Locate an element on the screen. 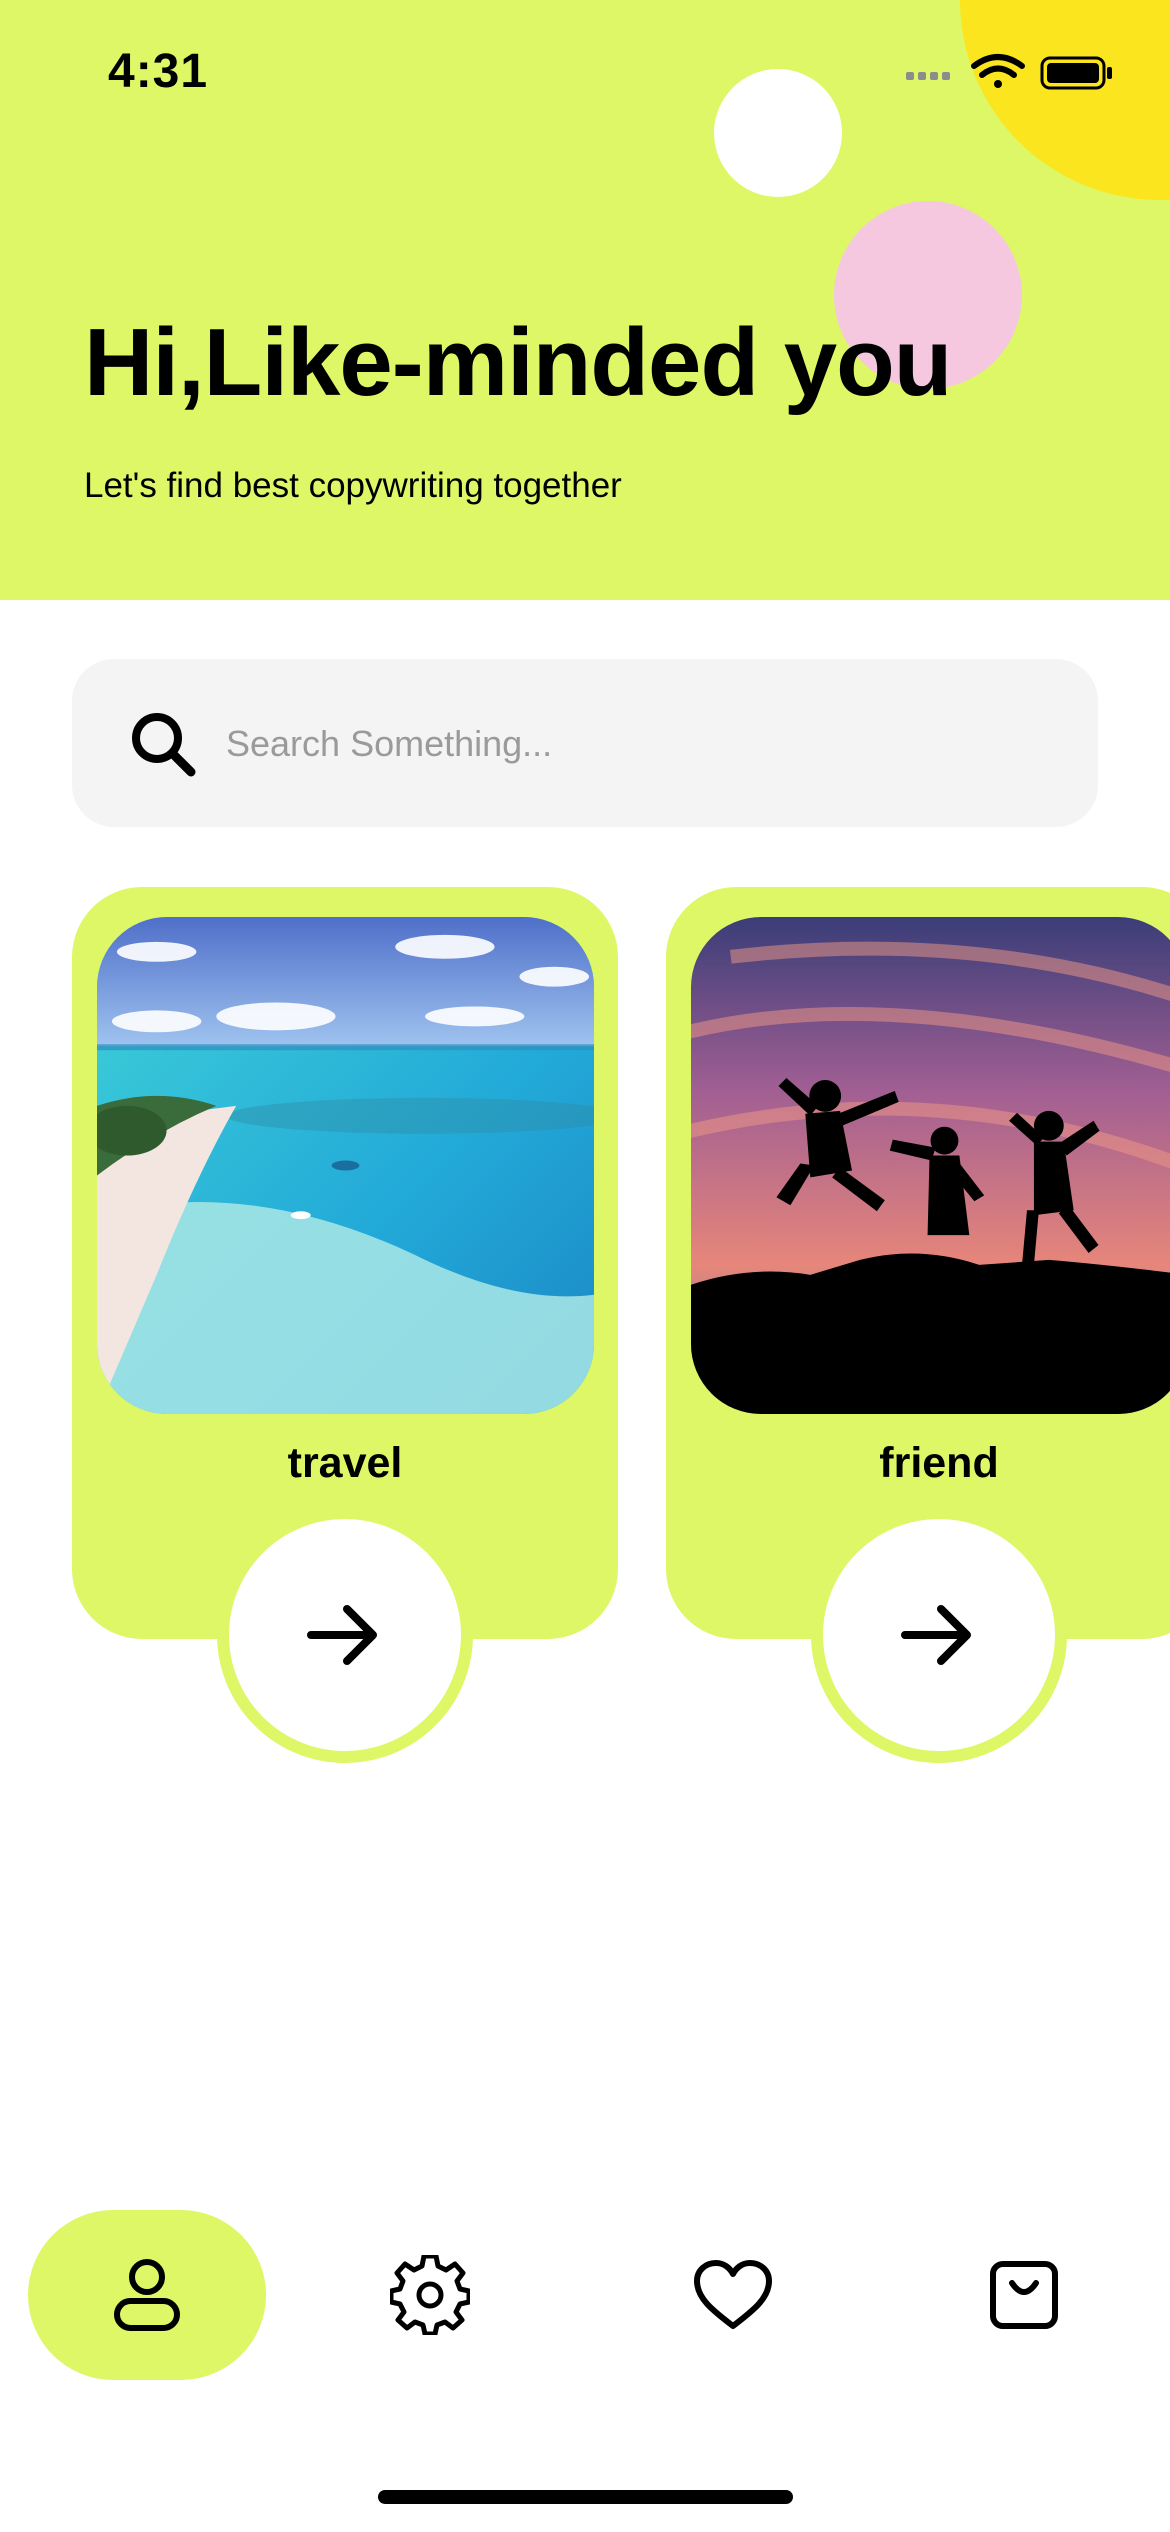 This screenshot has width=1170, height=2532. nav-bag is located at coordinates (1024, 2295).